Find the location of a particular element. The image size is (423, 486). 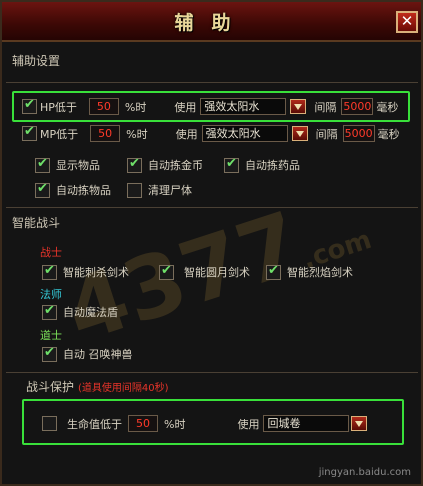

hp-interval-label: 间隔 is located at coordinates (325, 107).